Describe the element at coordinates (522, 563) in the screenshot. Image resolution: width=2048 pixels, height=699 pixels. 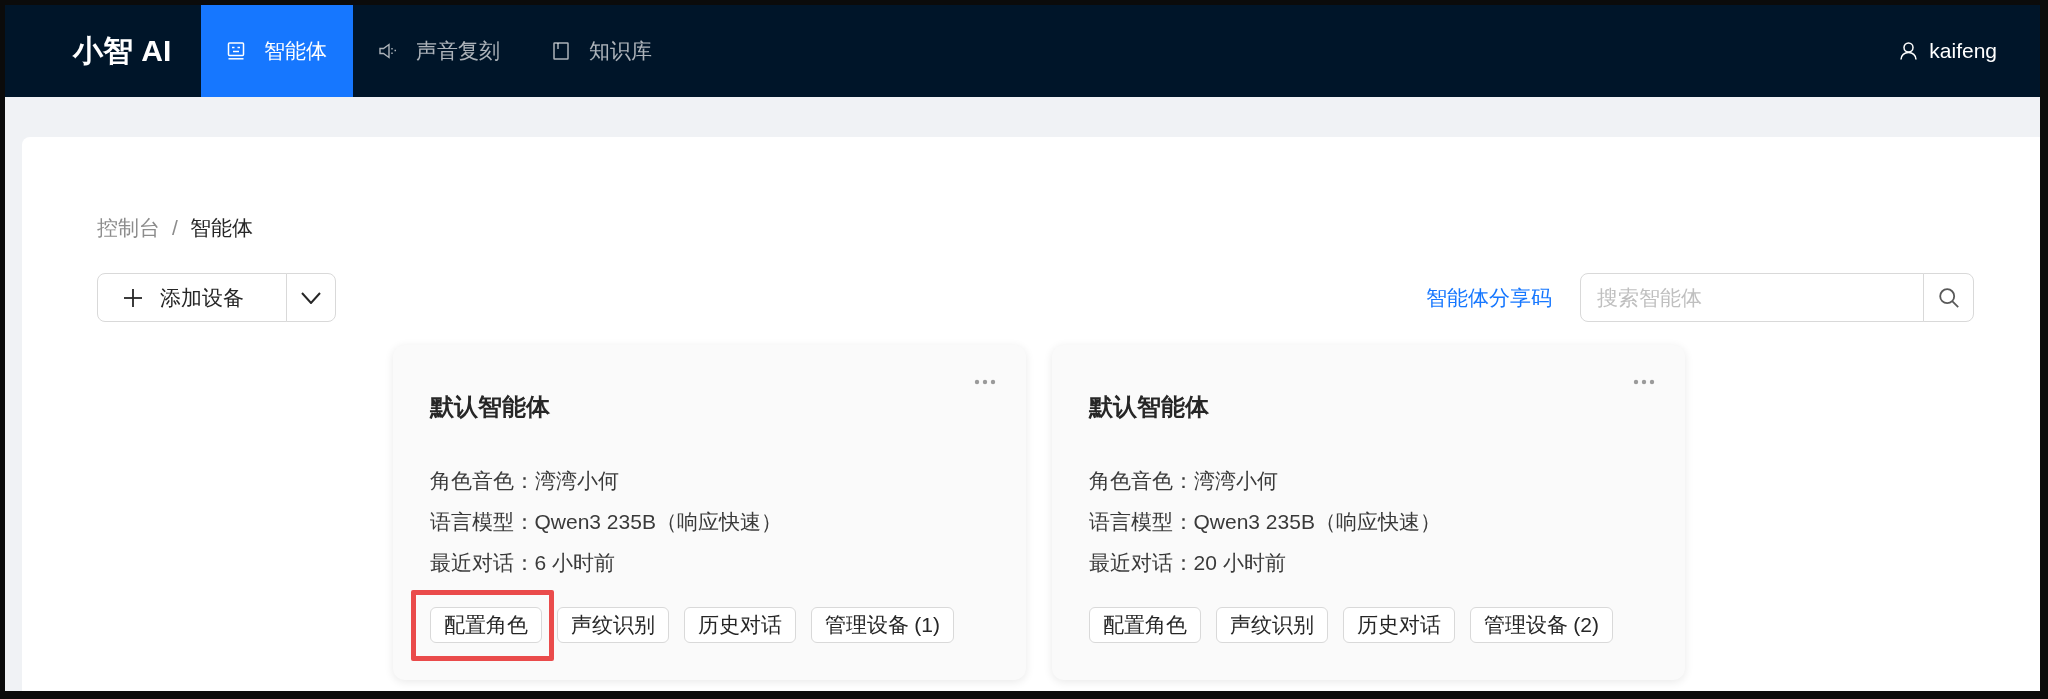
I see `agent-detail: 最近对话：6 小时前` at that location.